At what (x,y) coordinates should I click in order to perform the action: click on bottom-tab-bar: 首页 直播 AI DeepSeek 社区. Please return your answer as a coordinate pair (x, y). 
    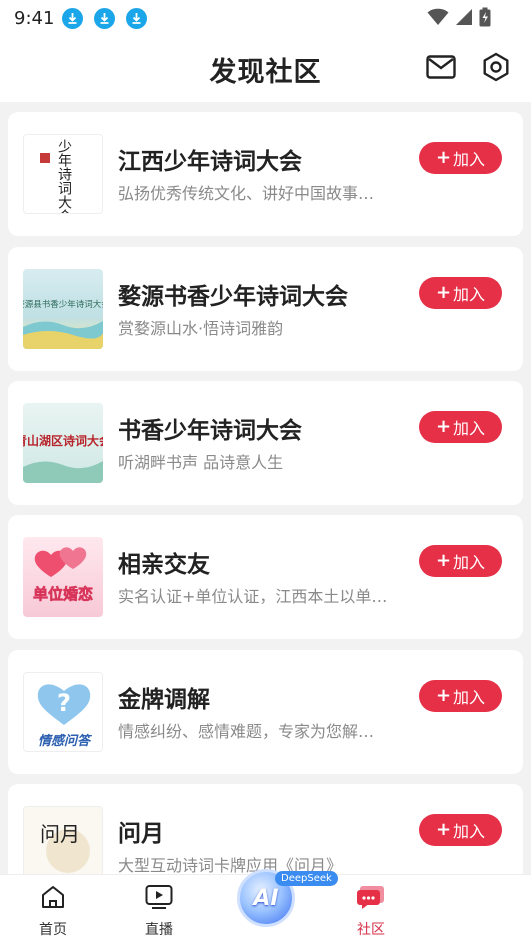
    Looking at the image, I should click on (265, 906).